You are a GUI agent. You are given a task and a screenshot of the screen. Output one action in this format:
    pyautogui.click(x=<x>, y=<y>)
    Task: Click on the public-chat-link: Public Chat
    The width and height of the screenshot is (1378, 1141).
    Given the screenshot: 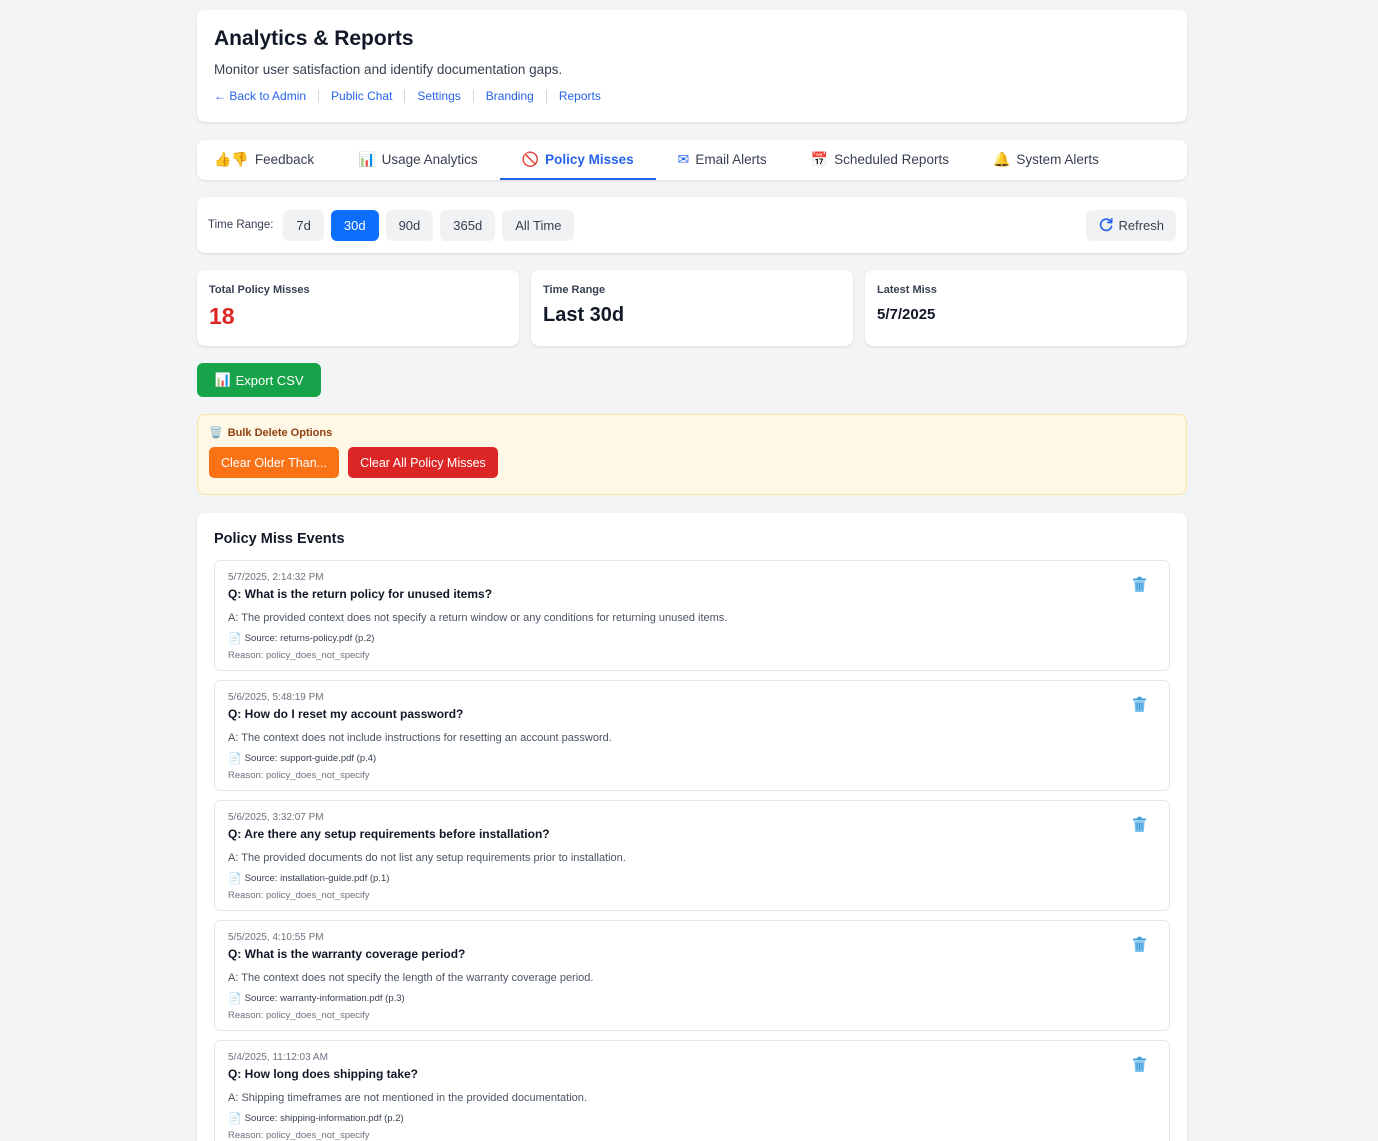 What is the action you would take?
    pyautogui.click(x=361, y=96)
    